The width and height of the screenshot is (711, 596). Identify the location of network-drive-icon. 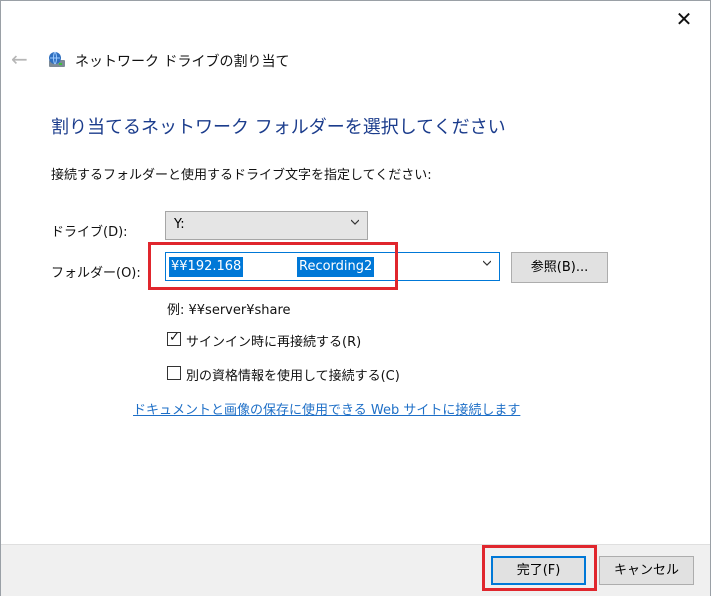
(57, 59).